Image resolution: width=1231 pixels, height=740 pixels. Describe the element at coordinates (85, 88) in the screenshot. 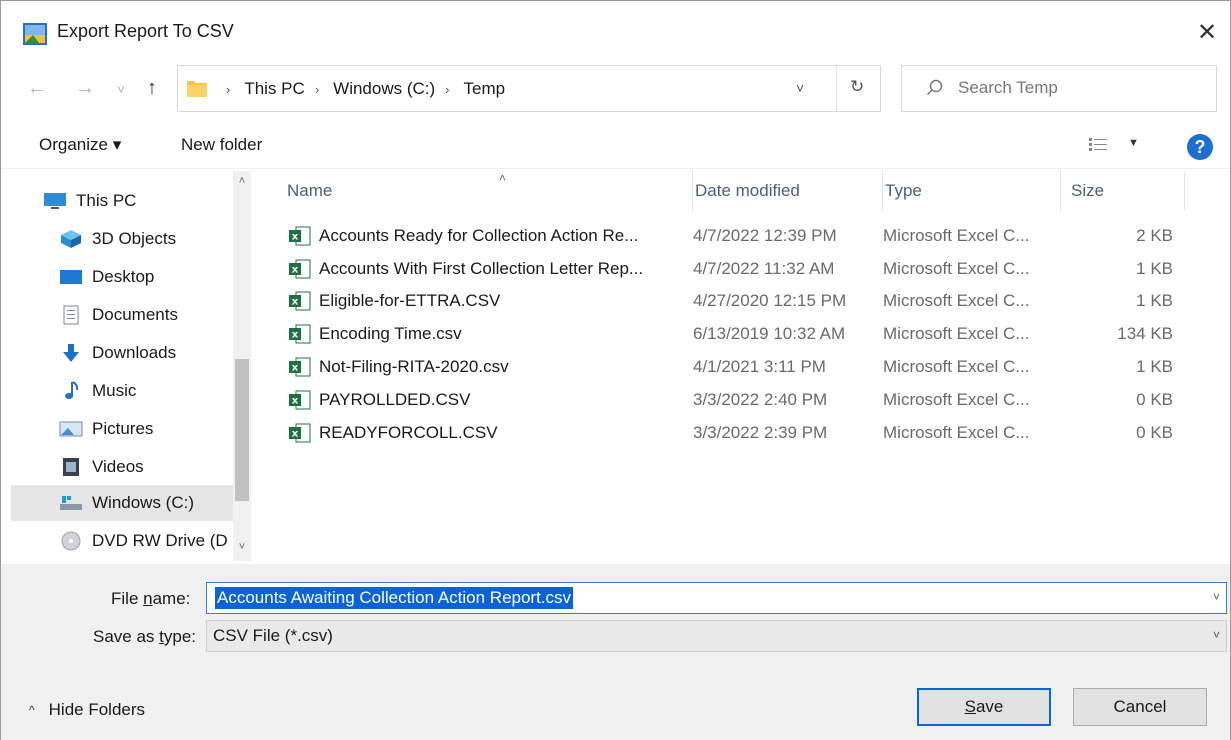

I see `forward-arrow-icon: →` at that location.